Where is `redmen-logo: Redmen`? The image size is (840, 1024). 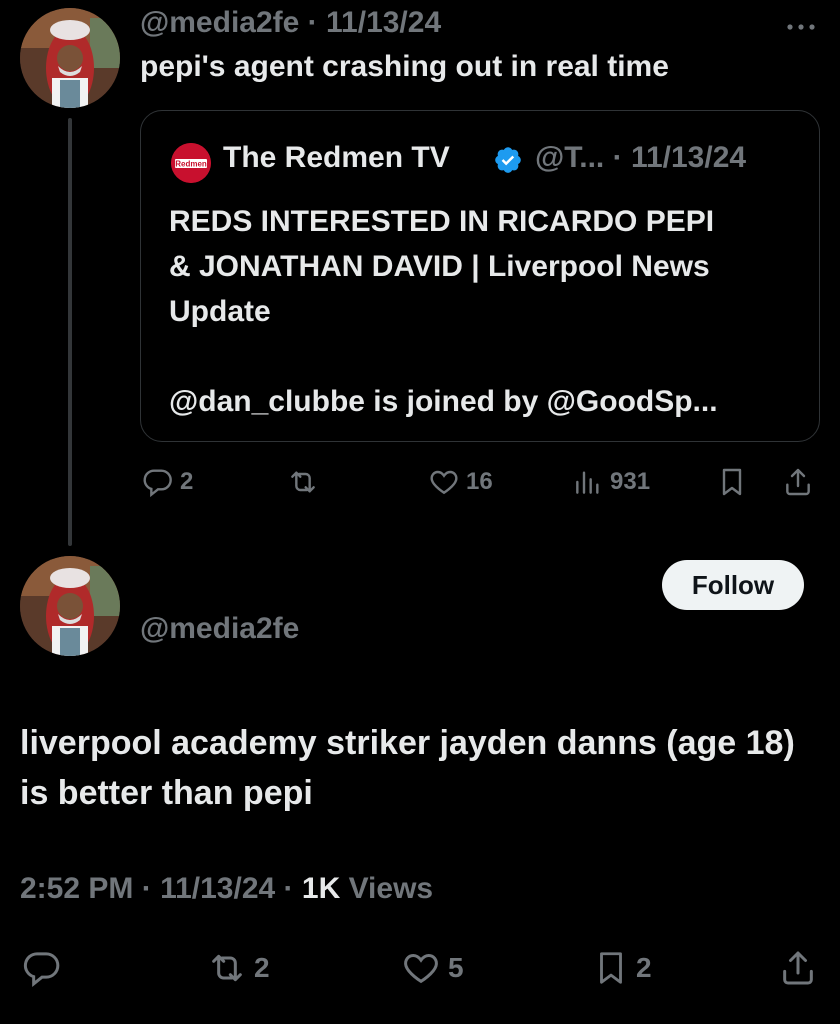 redmen-logo: Redmen is located at coordinates (191, 163).